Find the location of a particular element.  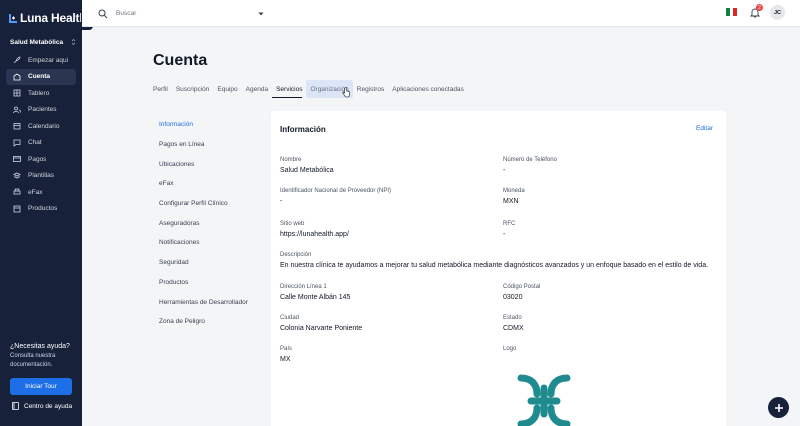

search-input: Buscar is located at coordinates (187, 13).